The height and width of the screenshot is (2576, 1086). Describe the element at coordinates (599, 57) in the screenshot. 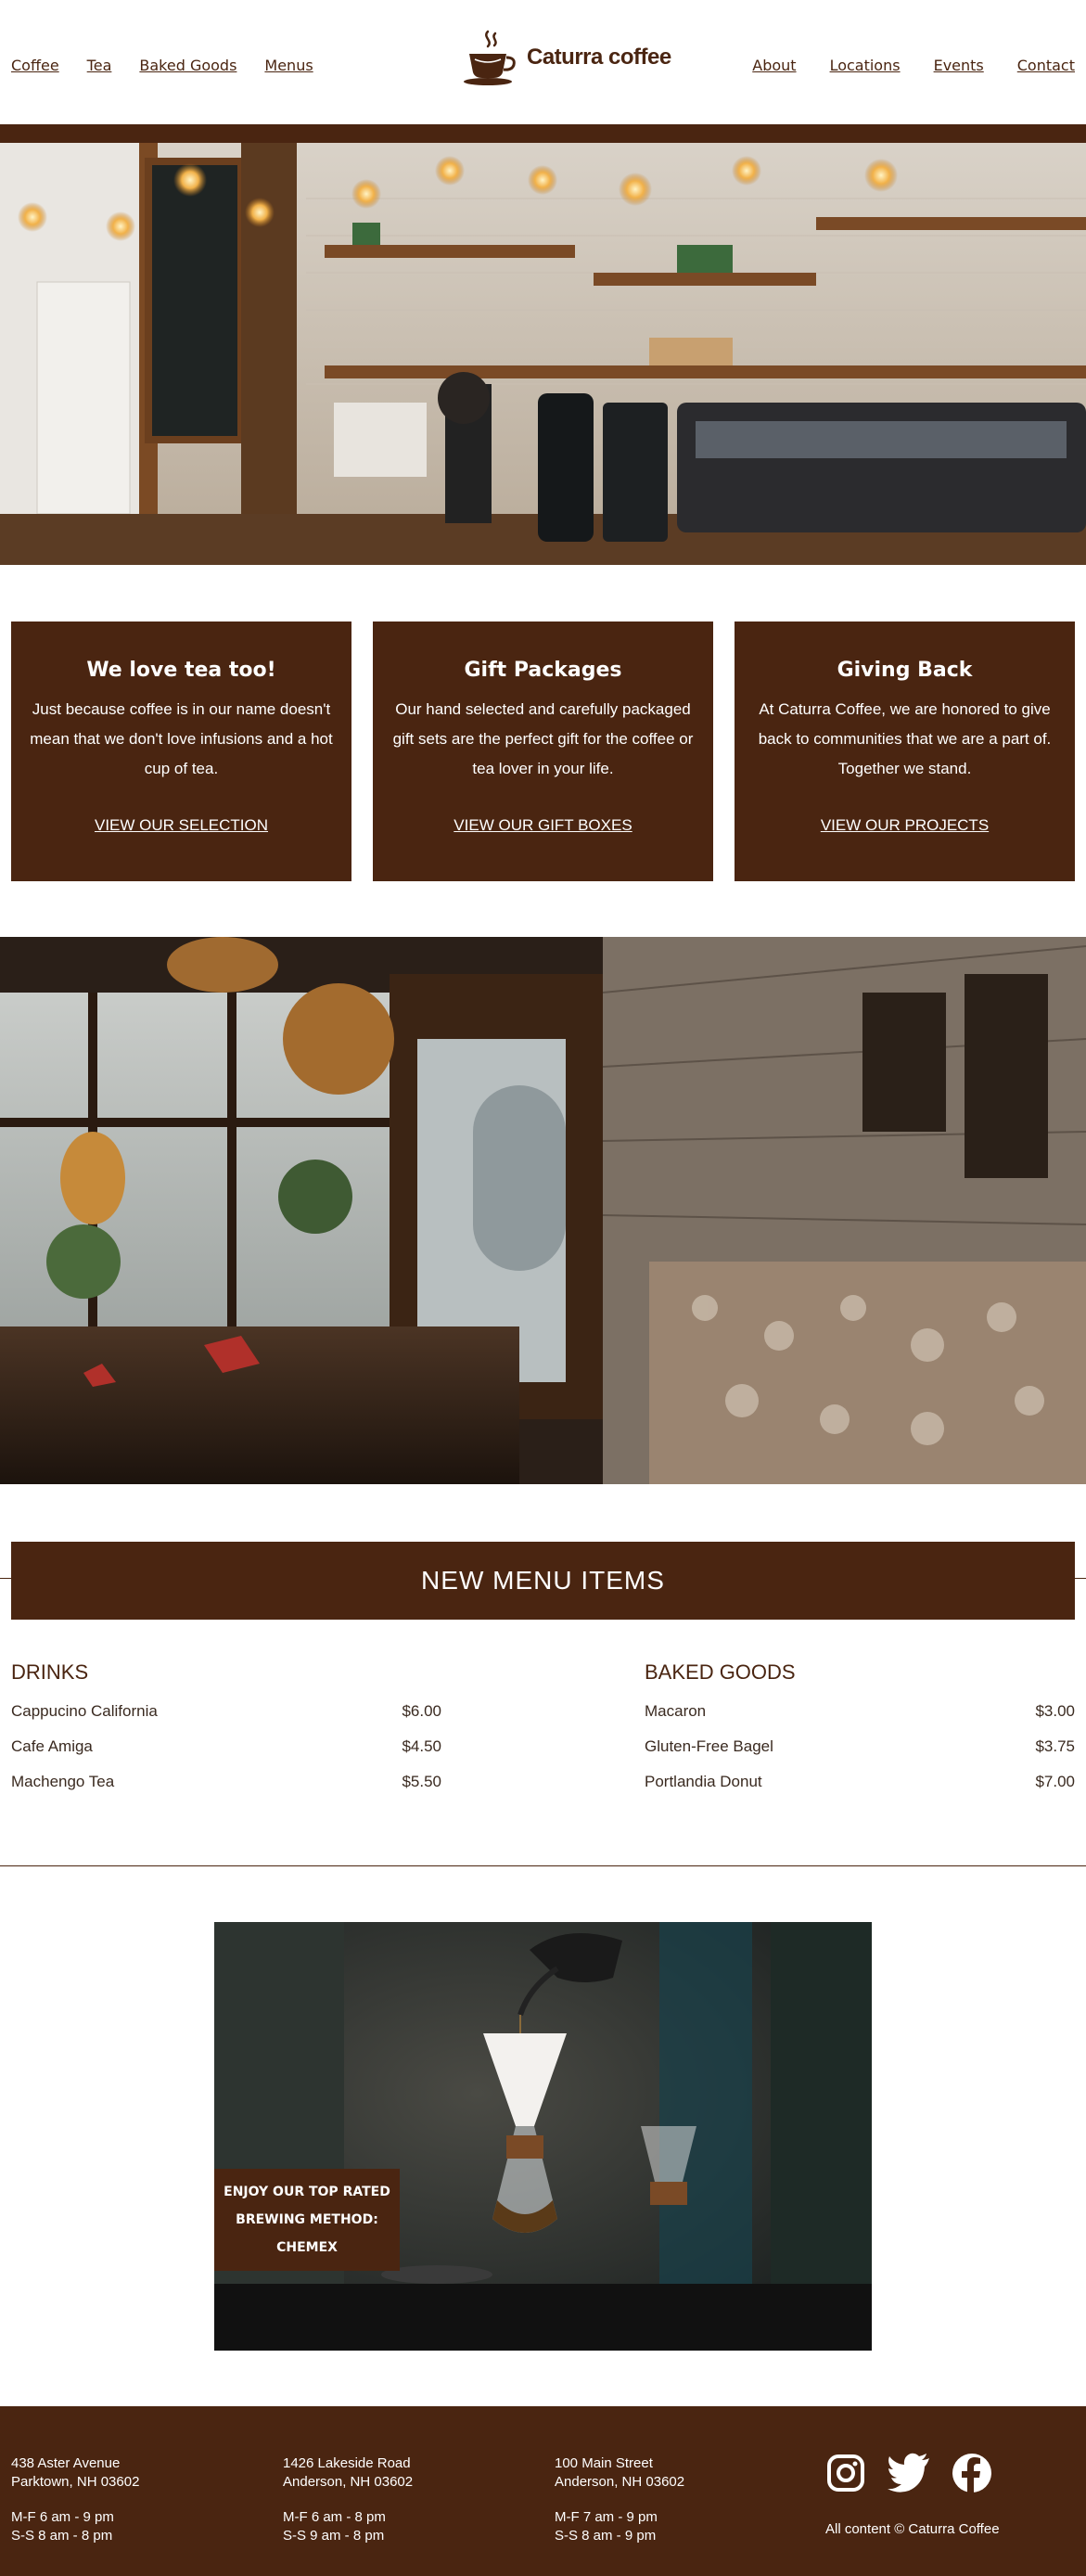

I see `logo-text: Caturra coffee` at that location.